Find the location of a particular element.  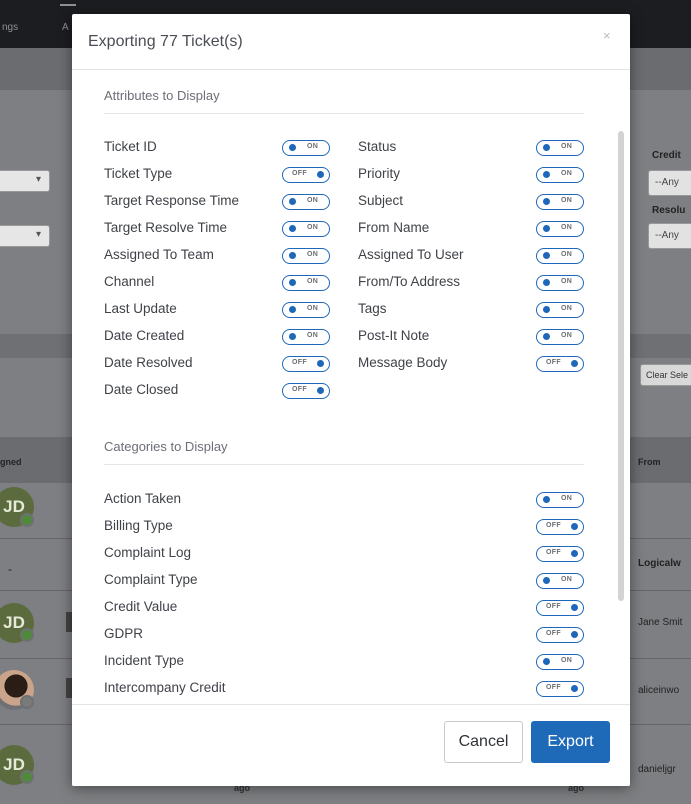

label-credit-value: Credit Value is located at coordinates (141, 606).